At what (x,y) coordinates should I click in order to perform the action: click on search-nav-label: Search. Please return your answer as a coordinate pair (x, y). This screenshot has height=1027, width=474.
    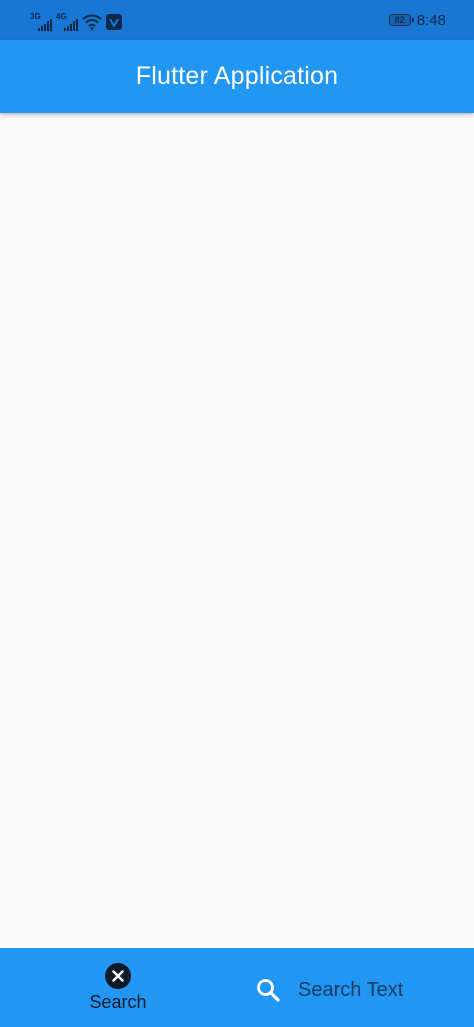
    Looking at the image, I should click on (118, 1002).